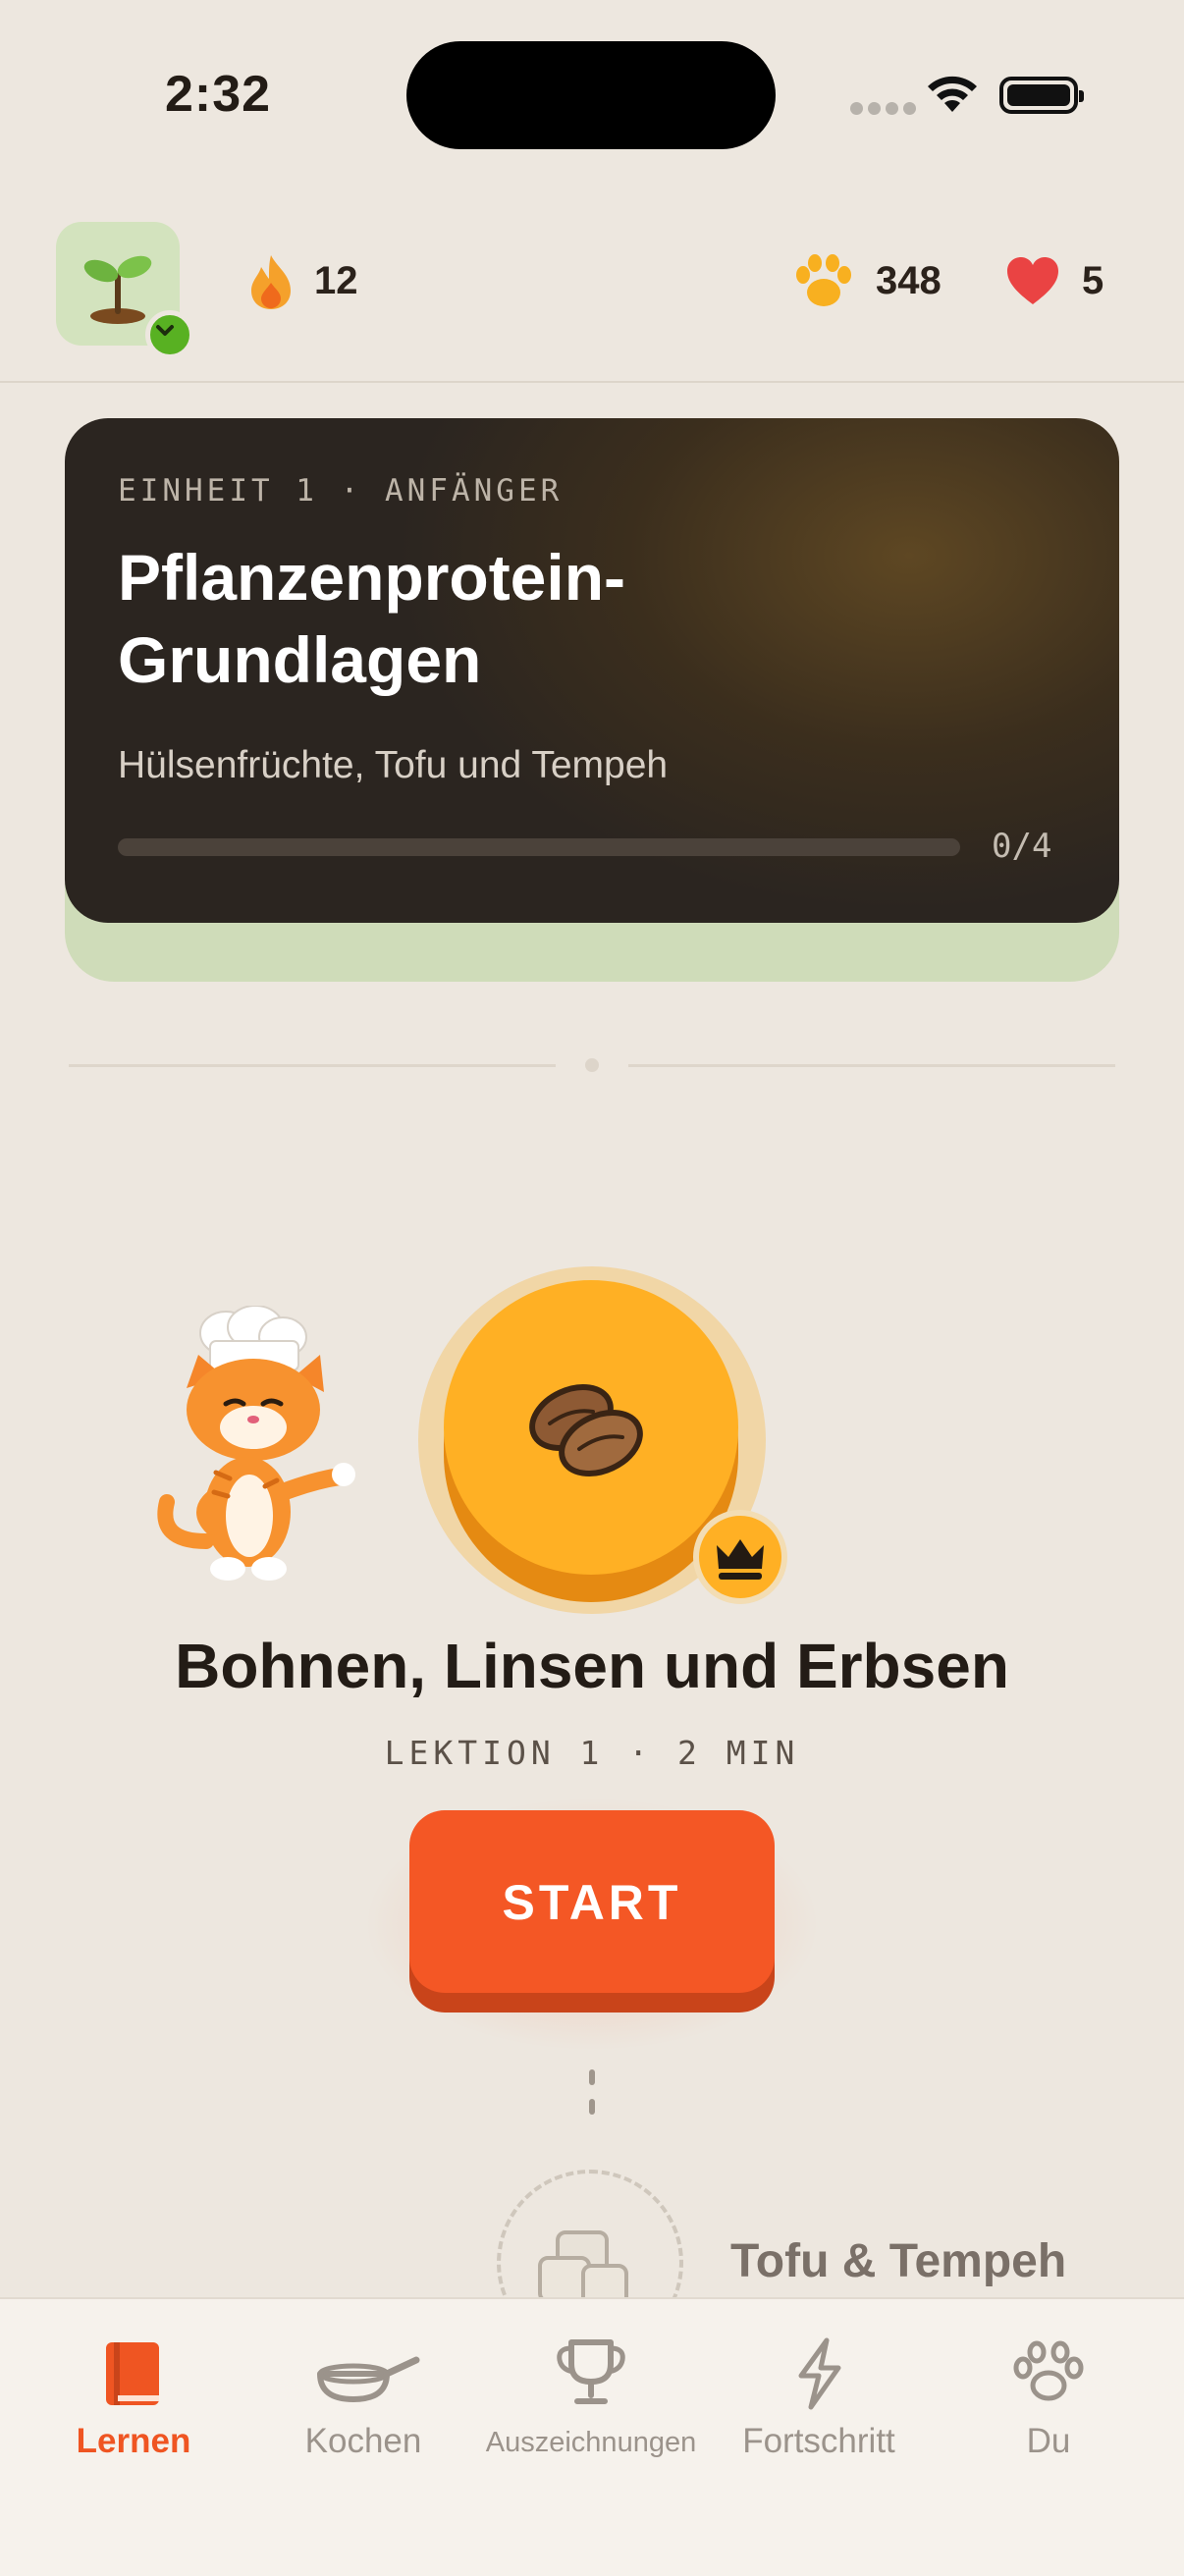 The image size is (1184, 2576). I want to click on crown-icon, so click(741, 1559).